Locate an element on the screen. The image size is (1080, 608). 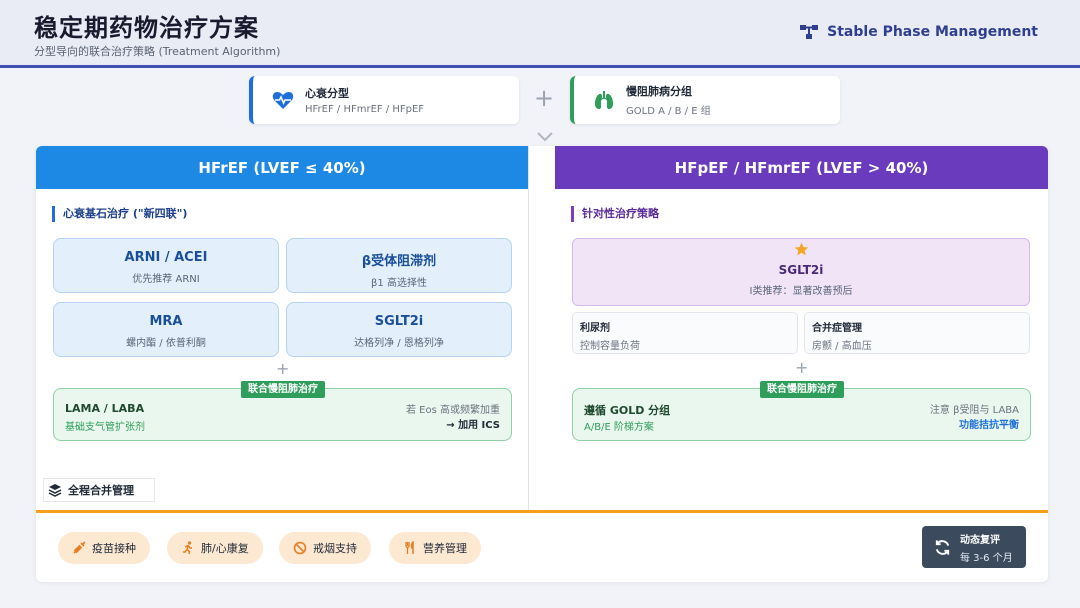
footer-accent-bar is located at coordinates (542, 511).